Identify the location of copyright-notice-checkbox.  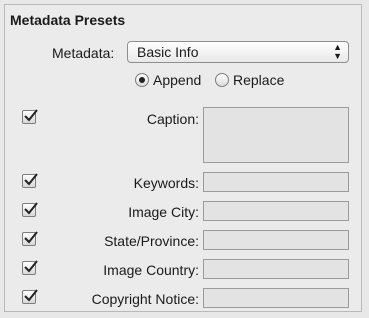
(30, 296).